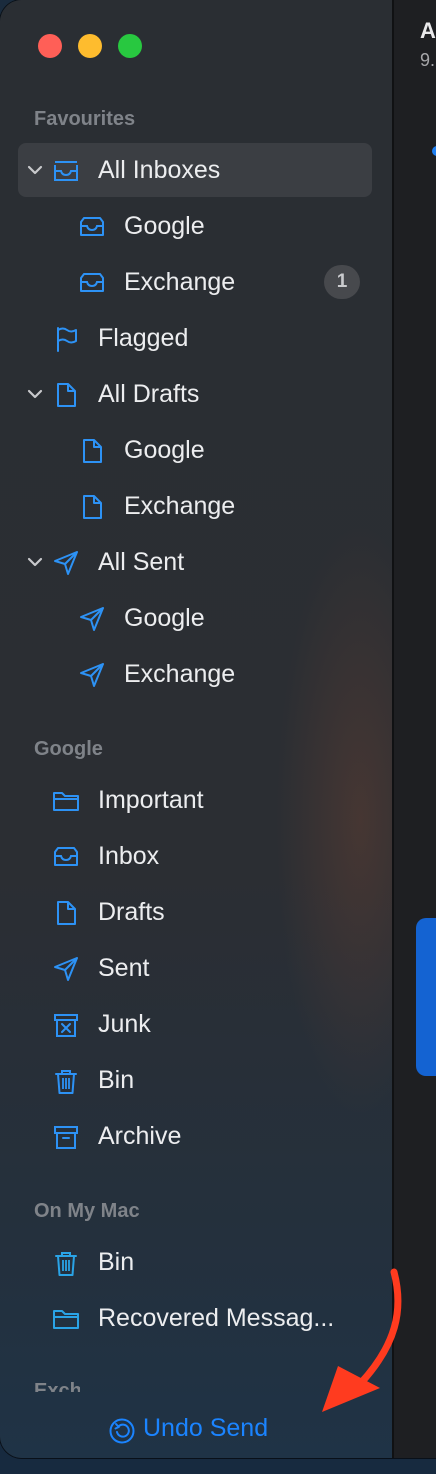  I want to click on sidebar-item-label: Inbox, so click(129, 856).